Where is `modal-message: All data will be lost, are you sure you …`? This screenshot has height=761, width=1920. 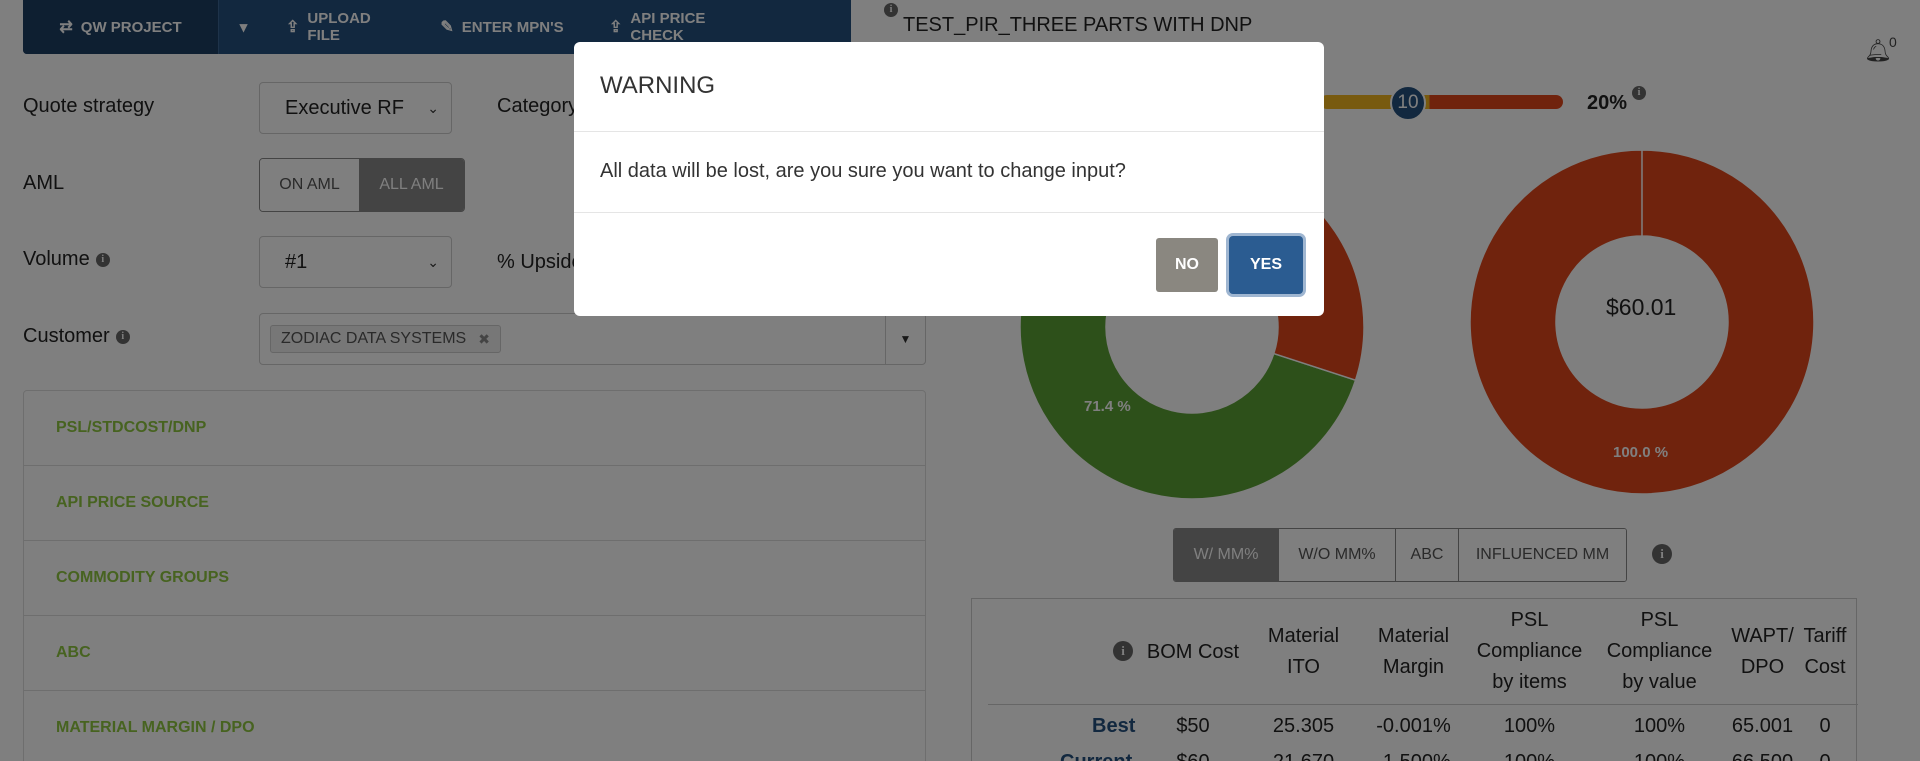 modal-message: All data will be lost, are you sure you … is located at coordinates (949, 172).